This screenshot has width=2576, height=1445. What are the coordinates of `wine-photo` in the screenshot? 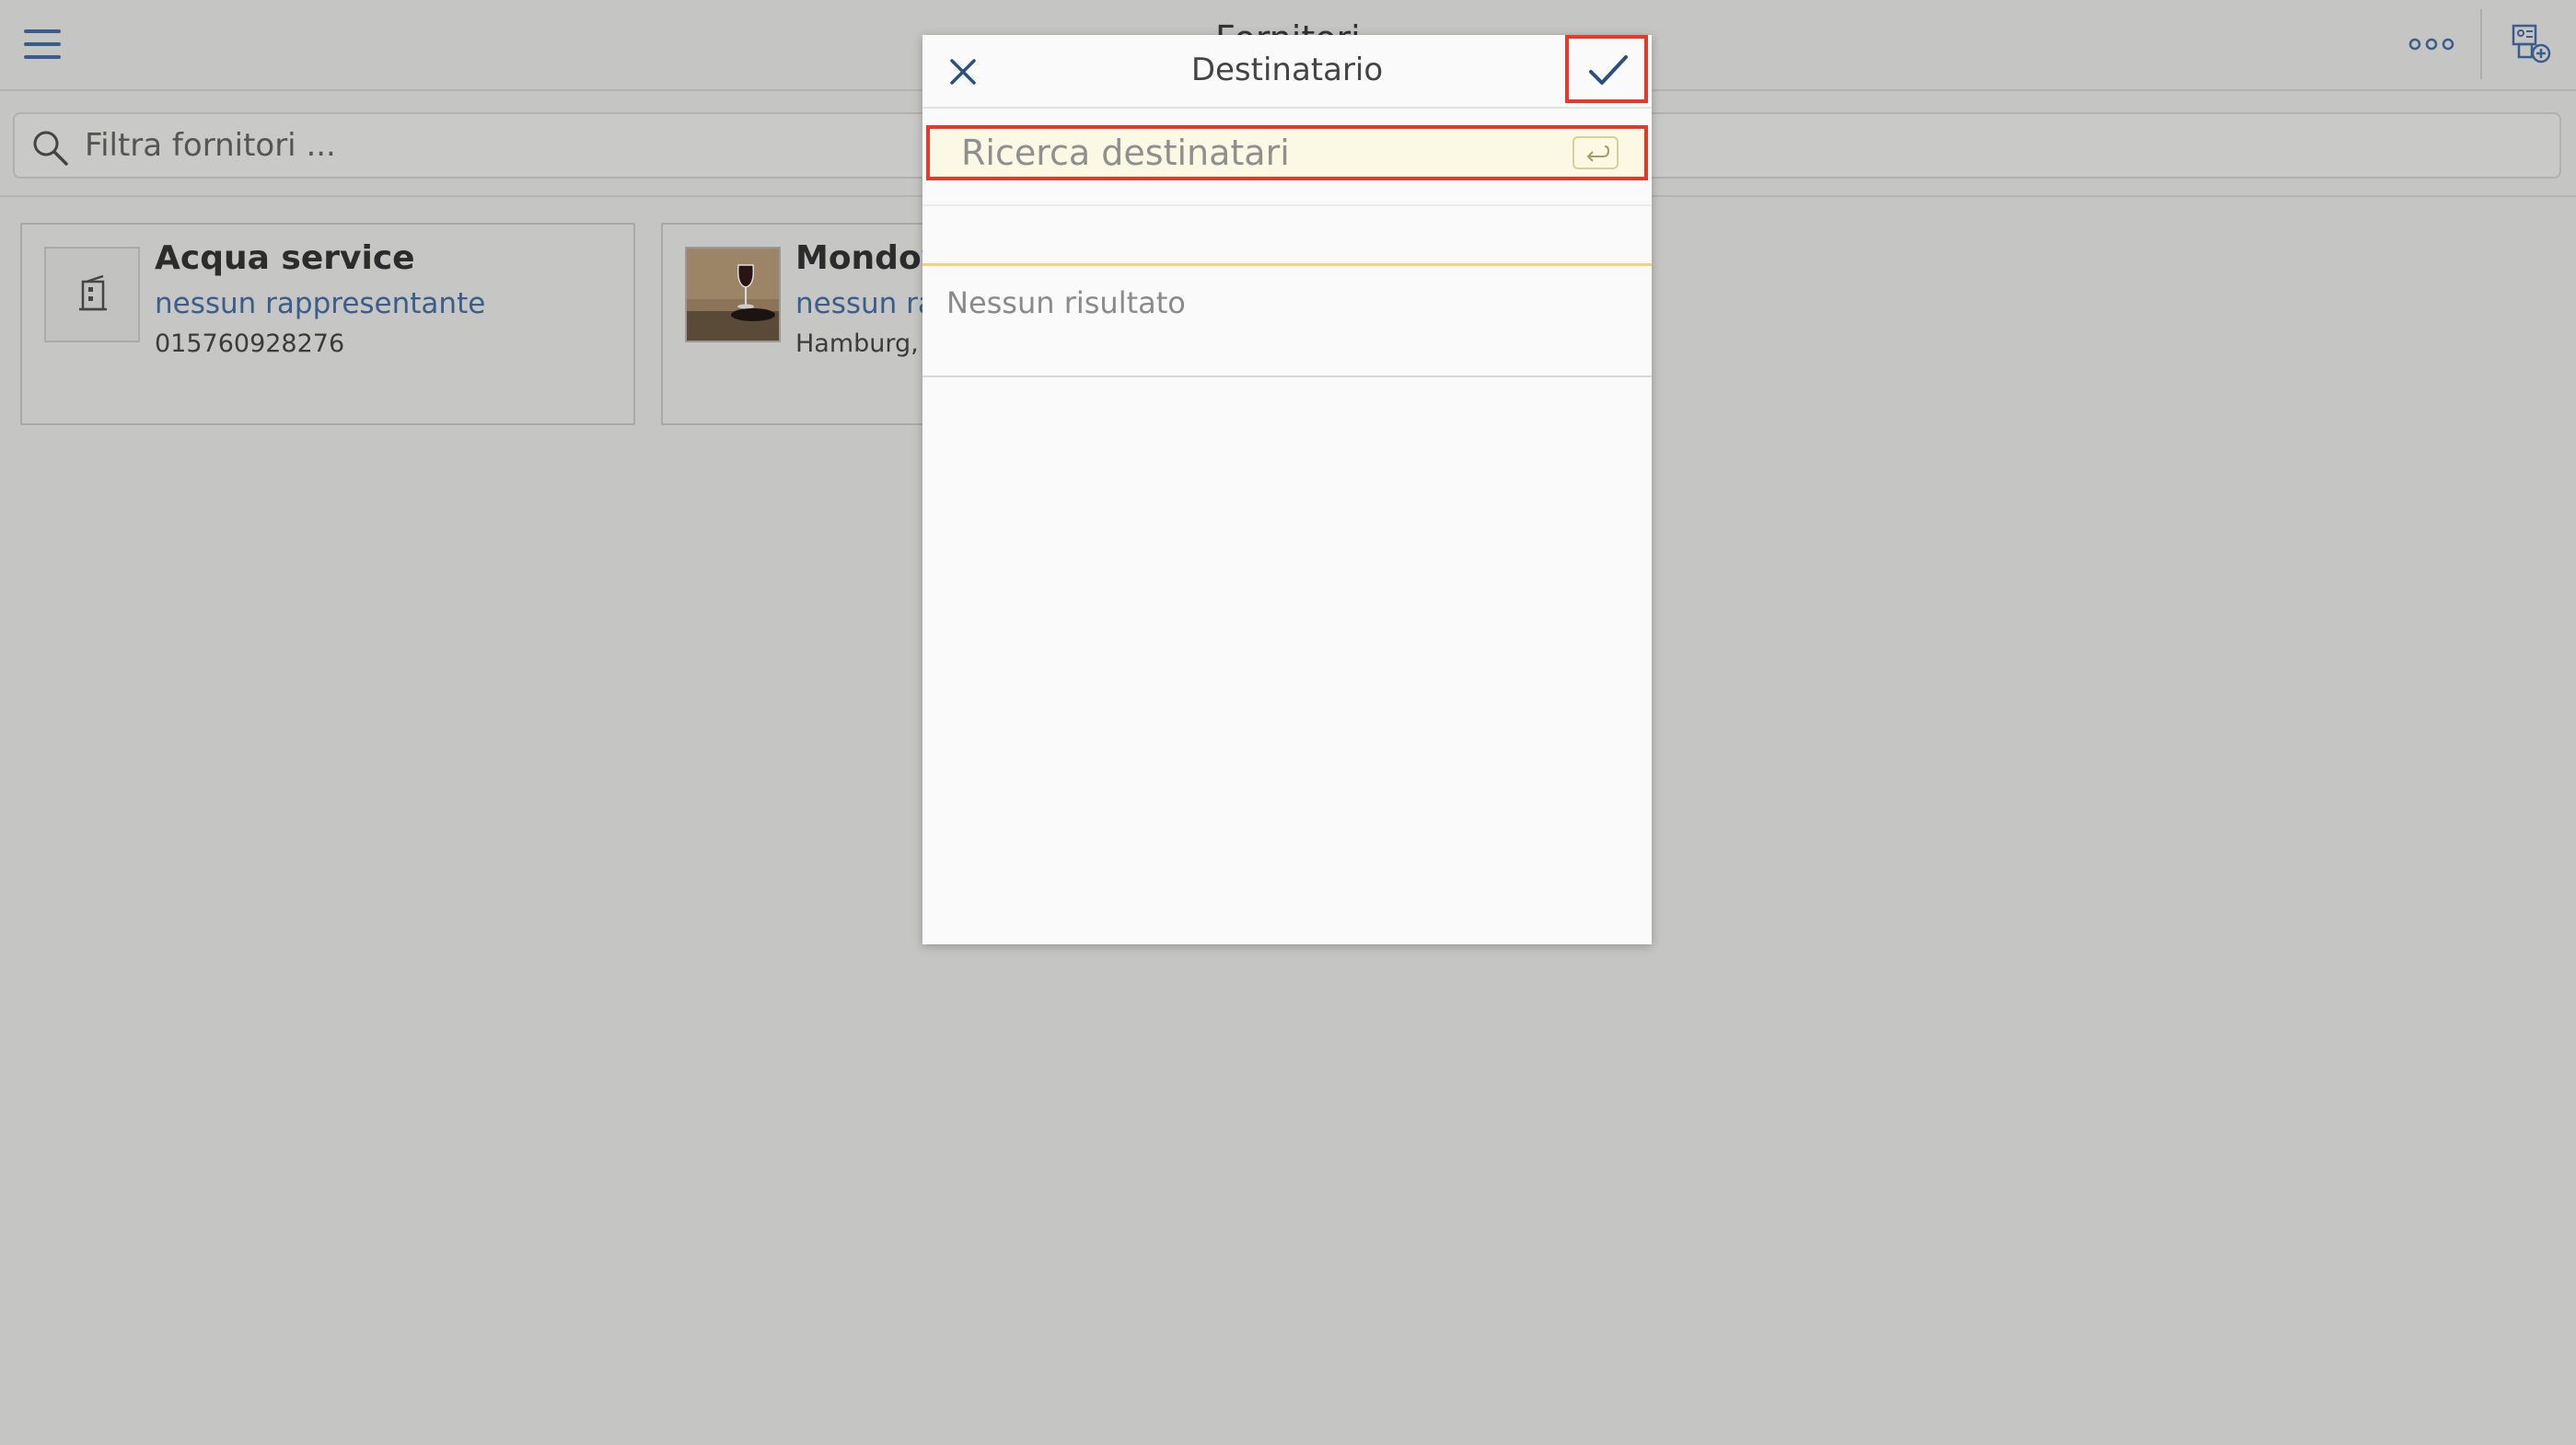 It's located at (733, 295).